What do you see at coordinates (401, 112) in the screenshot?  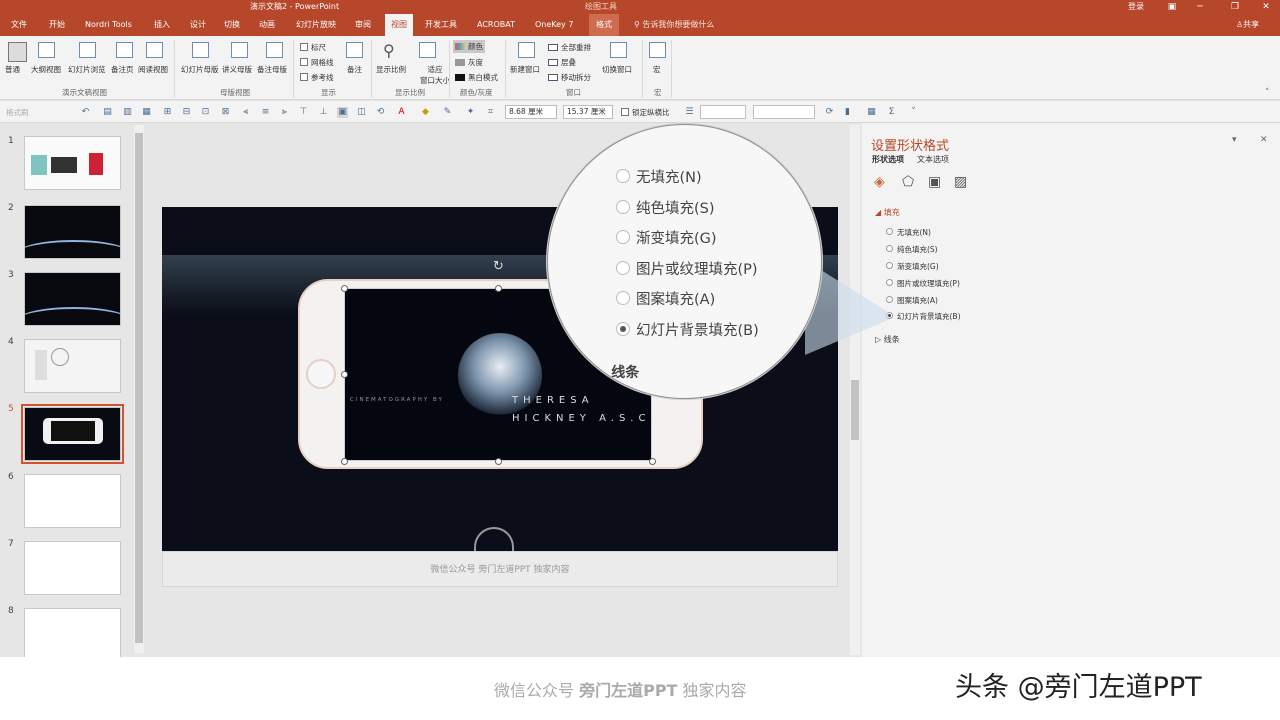 I see `font-color-icon: A` at bounding box center [401, 112].